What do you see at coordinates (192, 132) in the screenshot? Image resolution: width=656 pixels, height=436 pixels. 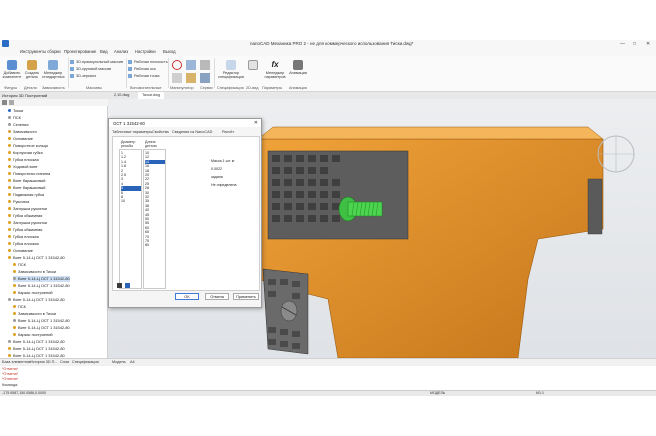 I see `tab-nanocad-info: Сведения из NanoCAD` at bounding box center [192, 132].